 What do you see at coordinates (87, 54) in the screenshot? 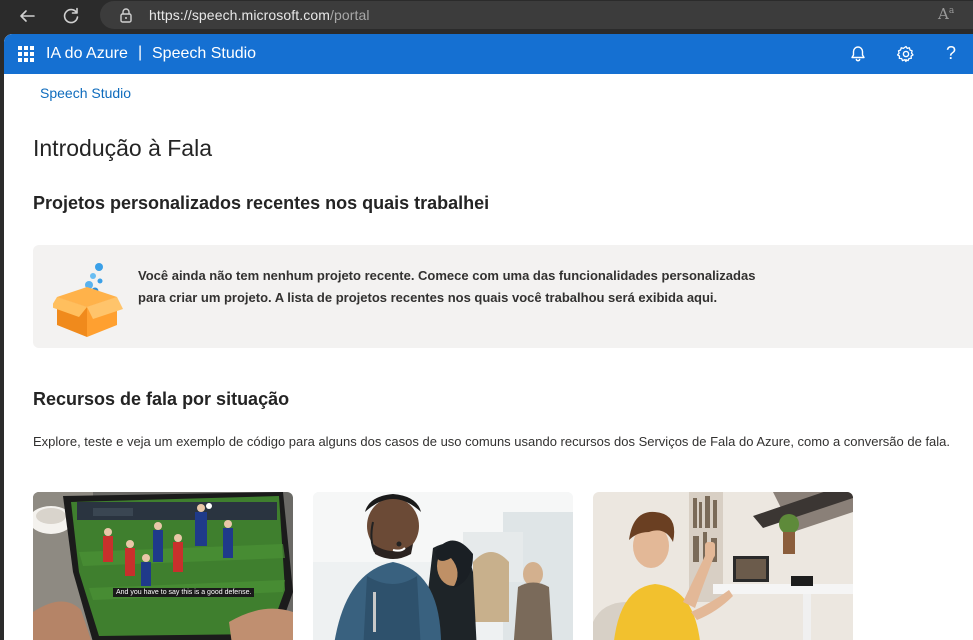
I see `brand-name: IA do Azure` at bounding box center [87, 54].